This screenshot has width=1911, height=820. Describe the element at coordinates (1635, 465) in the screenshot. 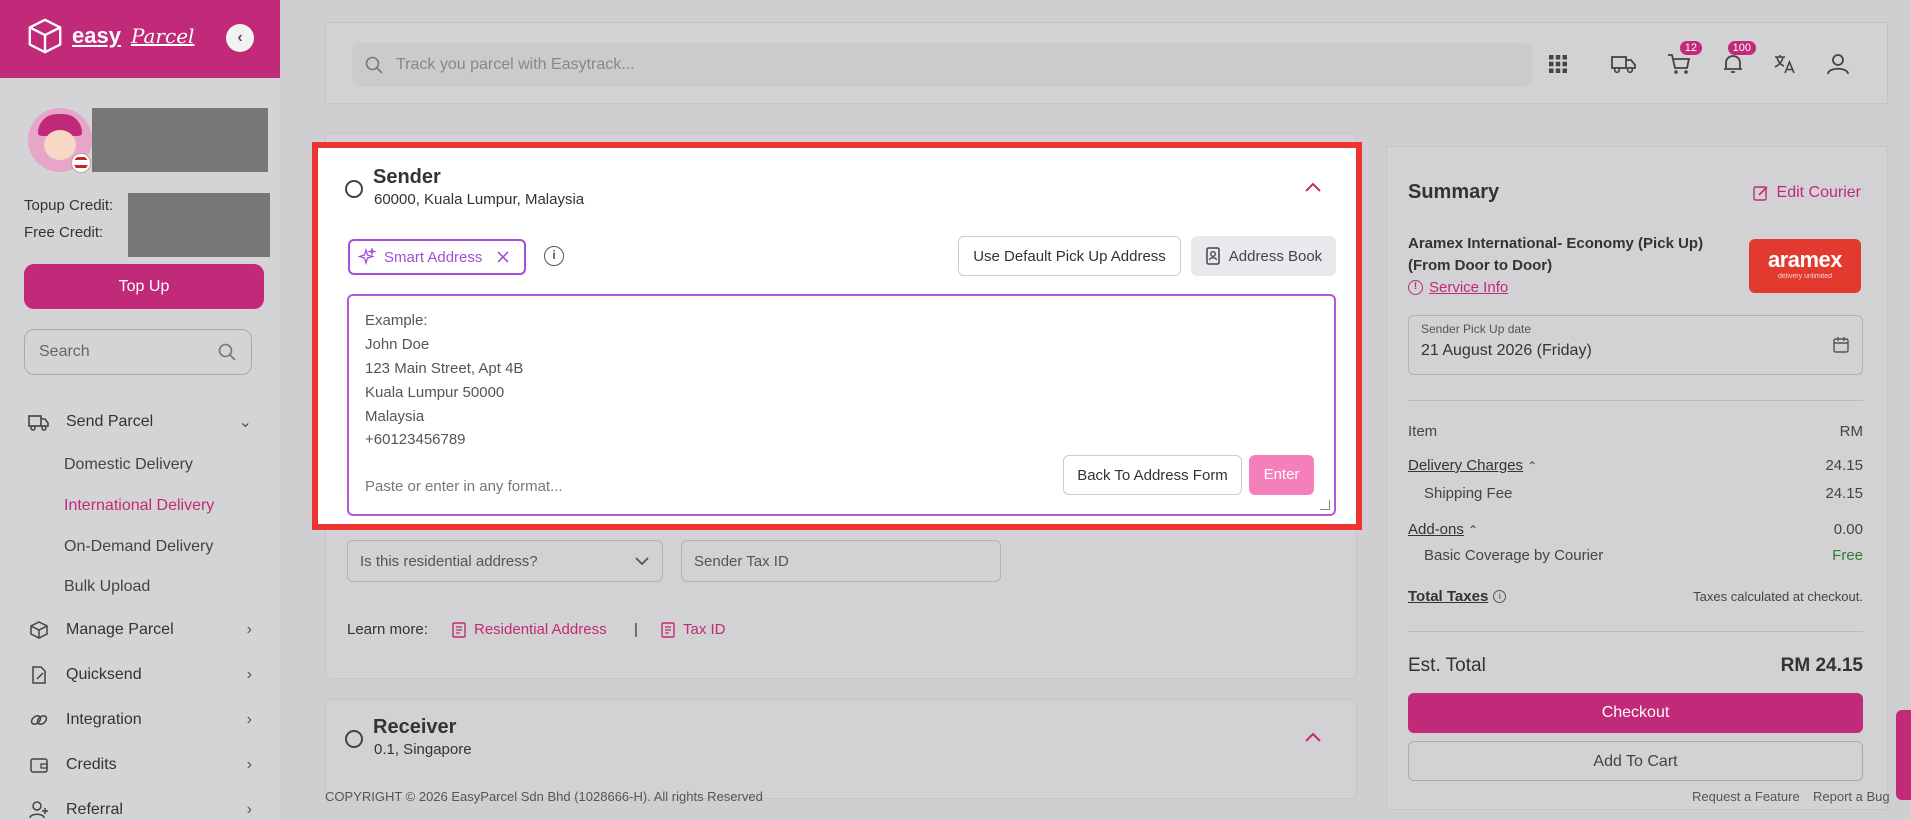

I see `delivery-charges-row: Delivery Charges ⌃ 24.15` at that location.